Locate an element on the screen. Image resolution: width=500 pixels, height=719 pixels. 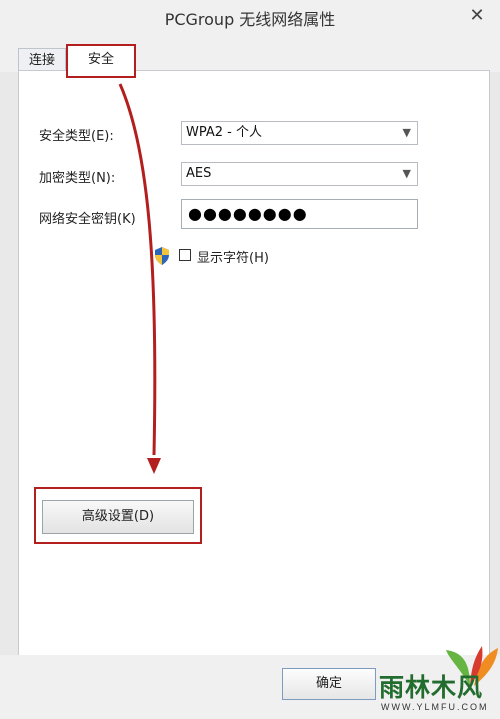
encryption-type-value: AES is located at coordinates (199, 173).